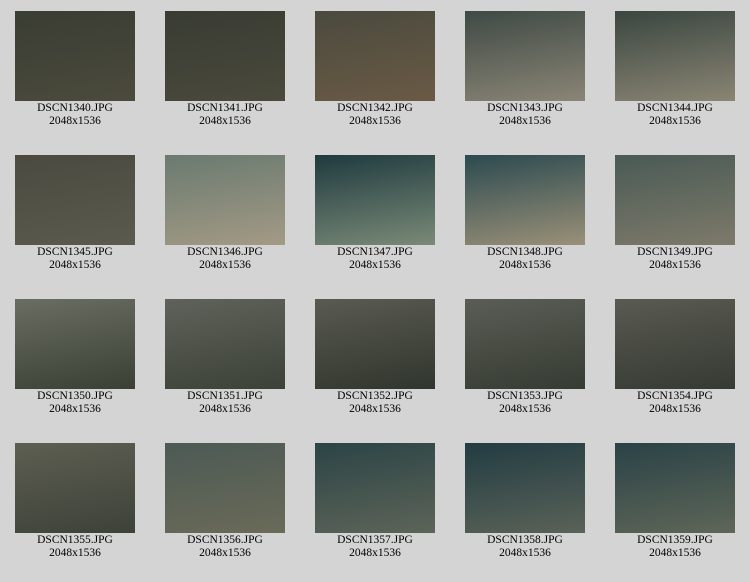 This screenshot has height=582, width=750. What do you see at coordinates (375, 540) in the screenshot?
I see `file-name: DSCN1357.JPG` at bounding box center [375, 540].